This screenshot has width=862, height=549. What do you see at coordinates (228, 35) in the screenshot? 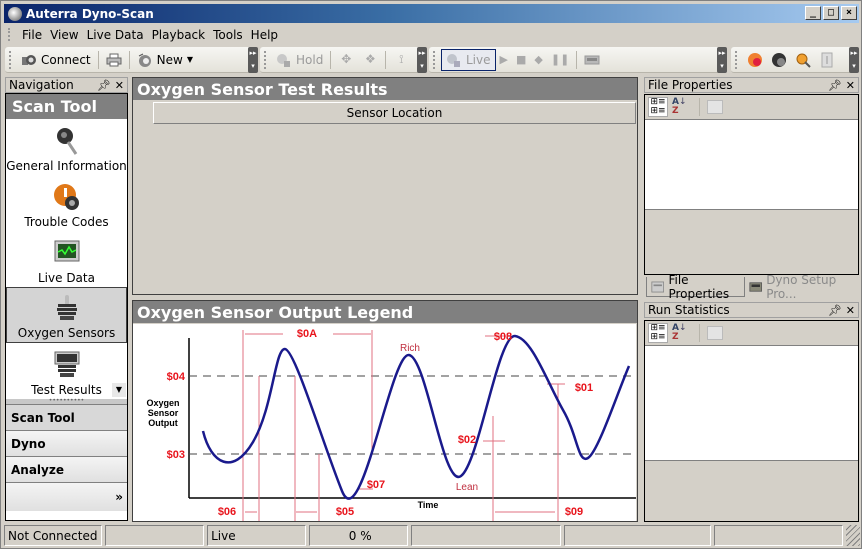
I see `menu-tools: Tools` at bounding box center [228, 35].